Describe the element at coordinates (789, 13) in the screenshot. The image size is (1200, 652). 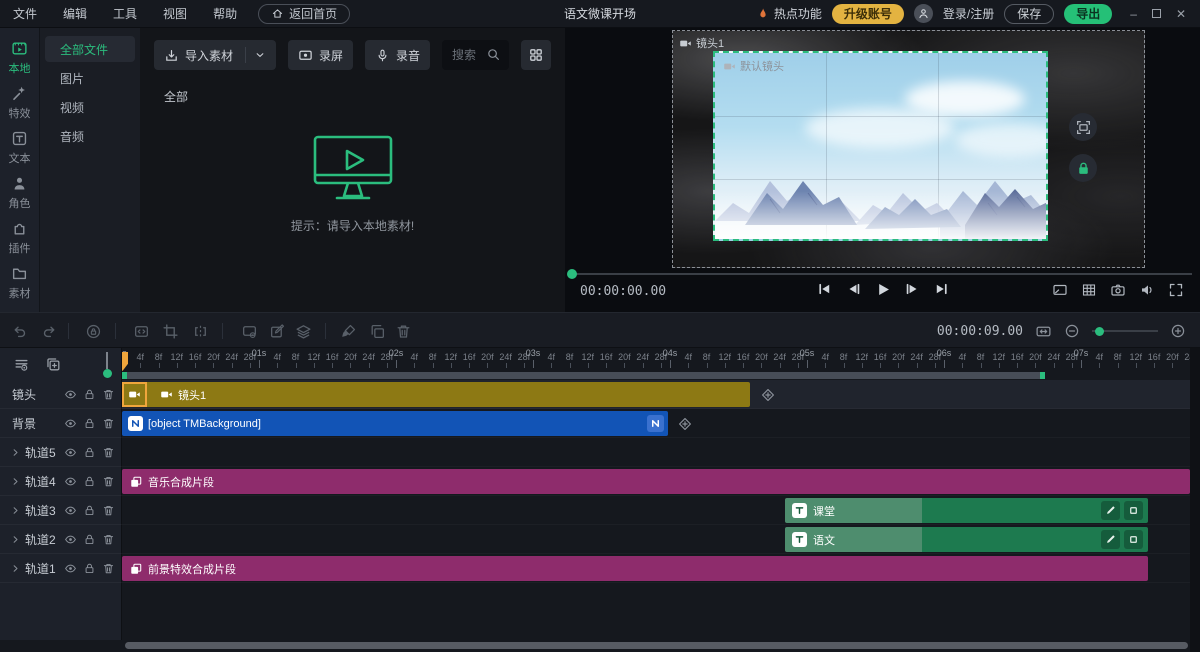
I see `hot-features-button: 热点功能` at that location.